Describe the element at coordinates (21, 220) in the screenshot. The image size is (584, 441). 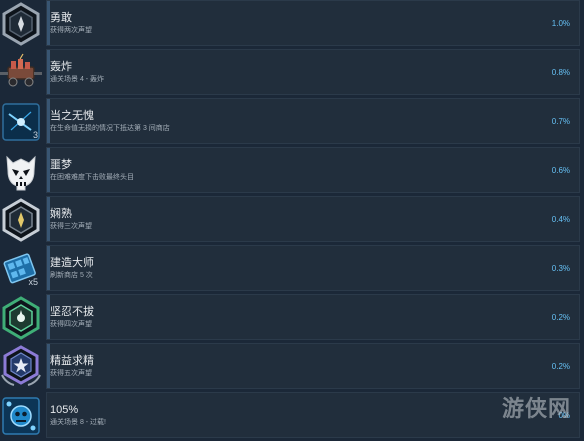
I see `hexagon-badge-silver-icon` at that location.